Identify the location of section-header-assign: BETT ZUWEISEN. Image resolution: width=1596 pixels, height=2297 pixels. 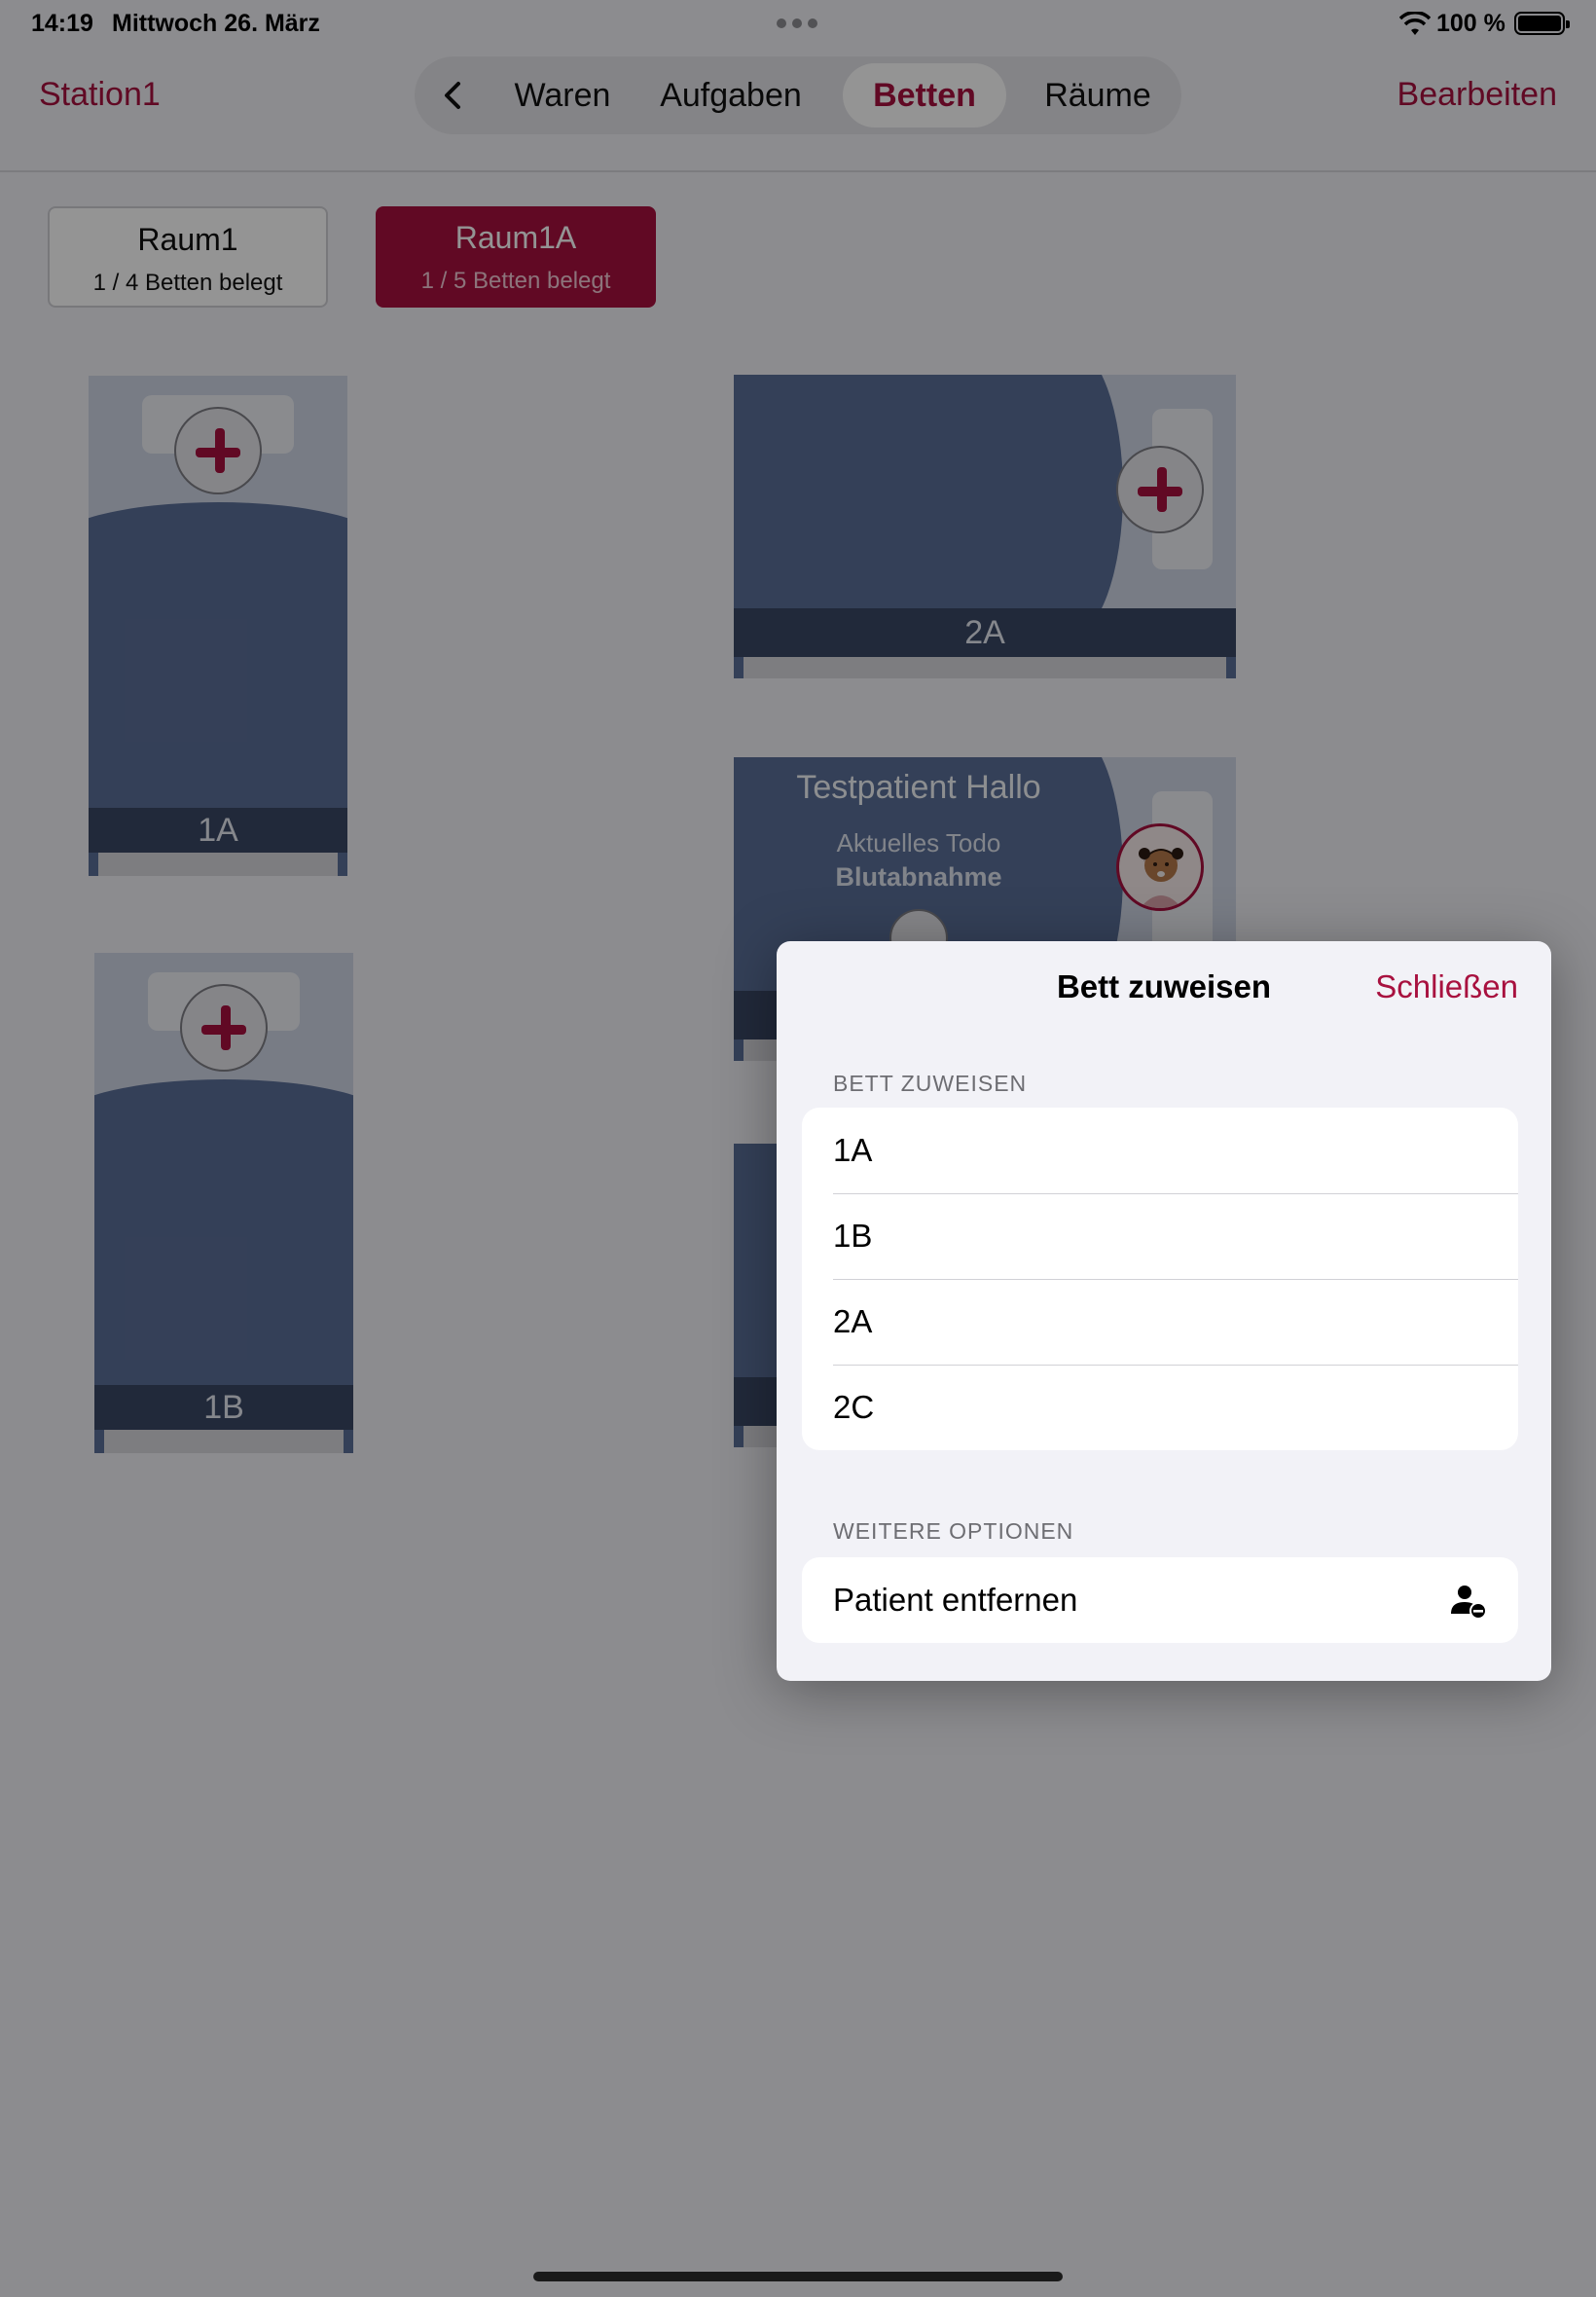
(930, 1083).